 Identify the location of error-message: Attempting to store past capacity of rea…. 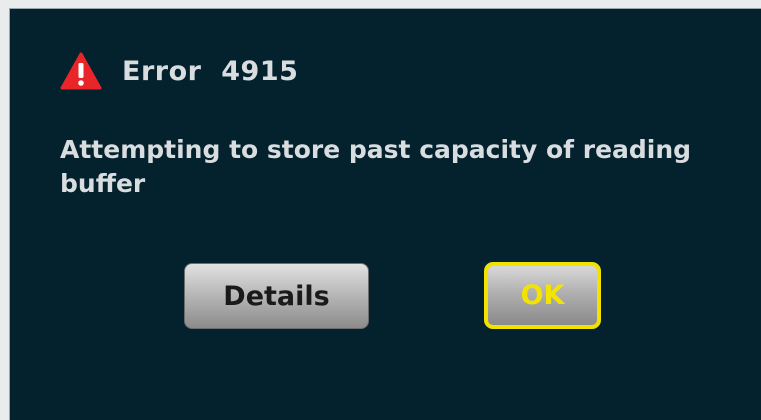
(376, 166).